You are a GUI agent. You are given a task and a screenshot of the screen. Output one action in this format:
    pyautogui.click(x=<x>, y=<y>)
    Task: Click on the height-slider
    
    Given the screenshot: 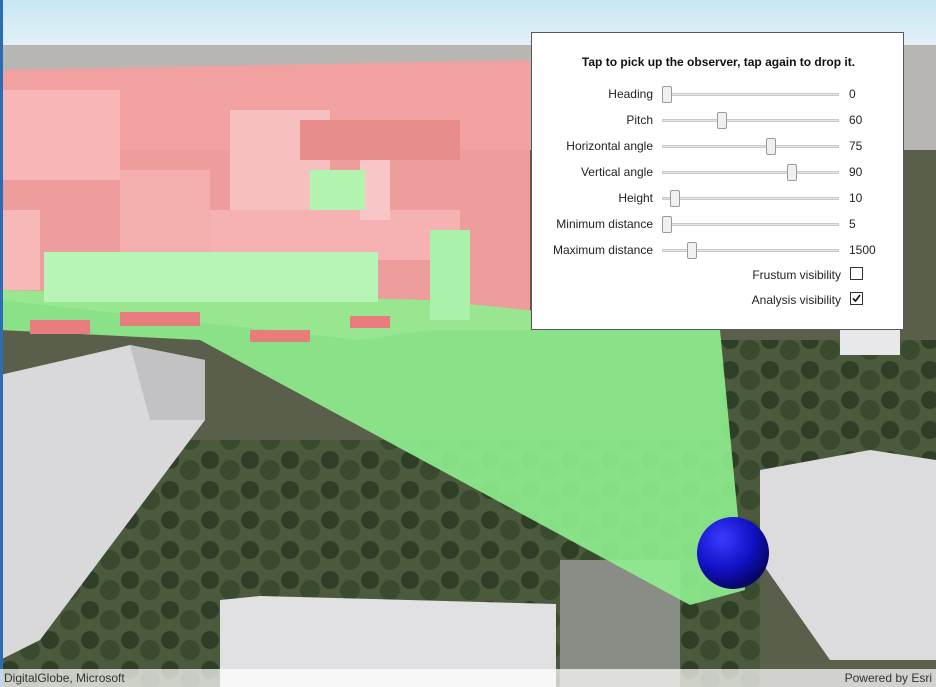 What is the action you would take?
    pyautogui.click(x=750, y=198)
    